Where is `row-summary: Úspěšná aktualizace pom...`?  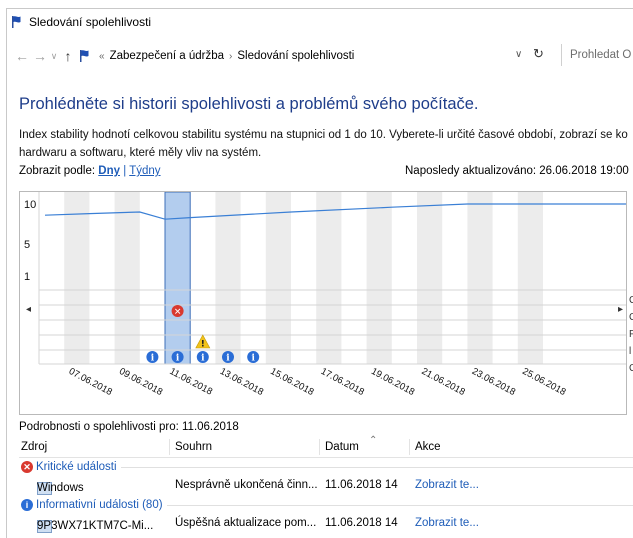
row-summary: Úspěšná aktualizace pom... is located at coordinates (246, 523).